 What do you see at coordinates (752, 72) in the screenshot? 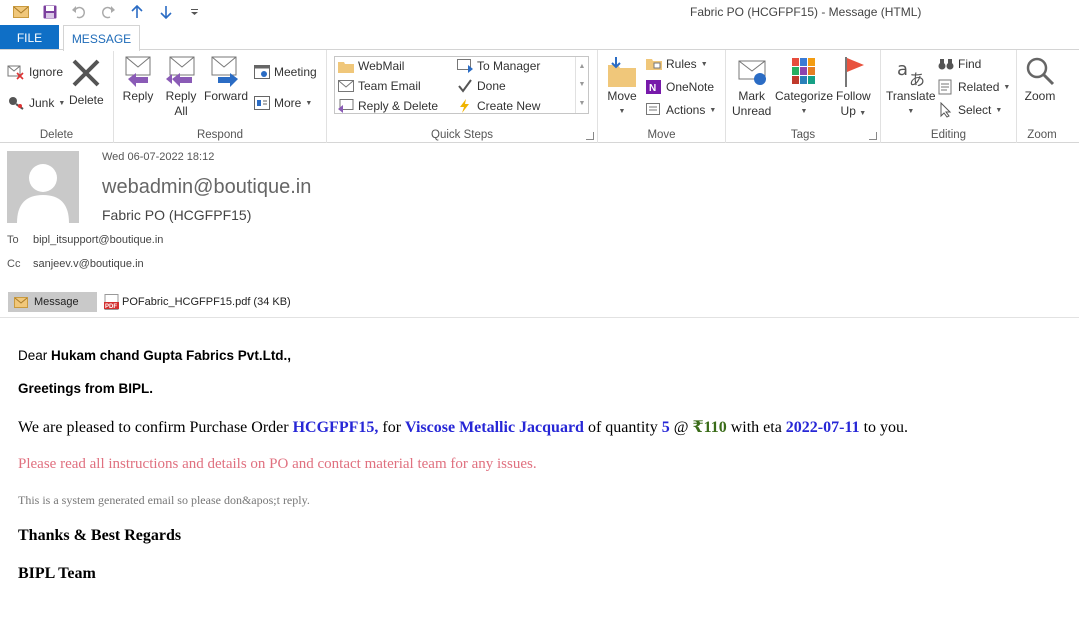
I see `mark-unread-icon` at bounding box center [752, 72].